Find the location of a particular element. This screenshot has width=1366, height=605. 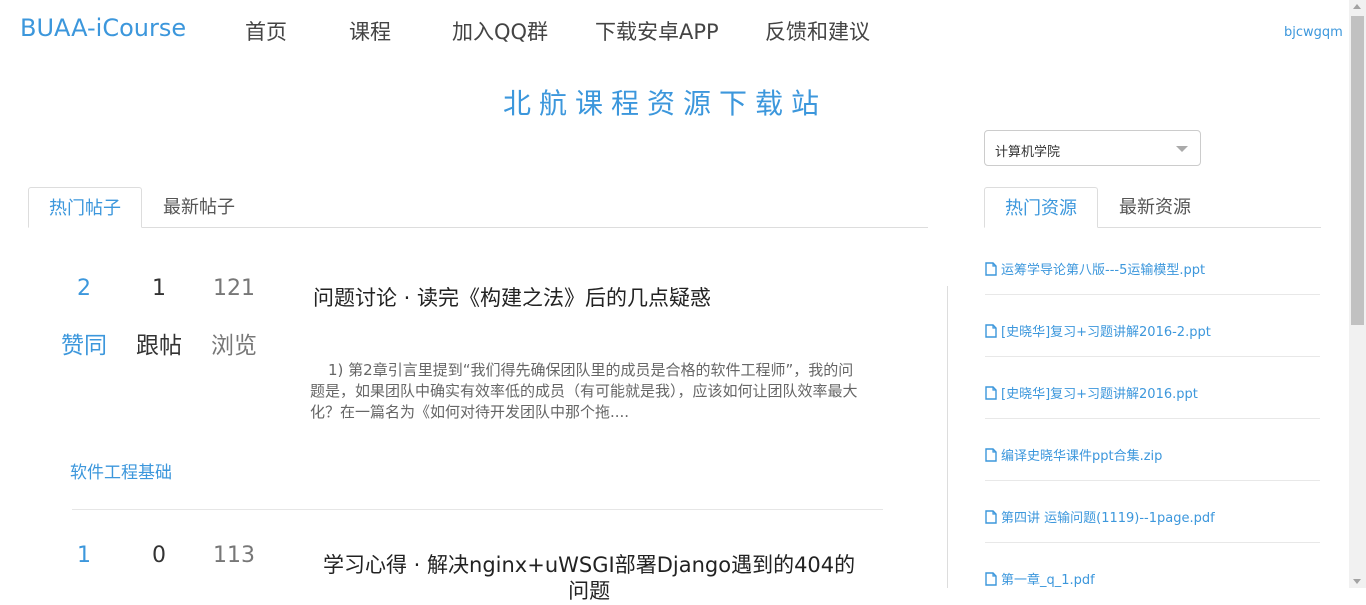

scrollbar-thumb is located at coordinates (1357, 170).